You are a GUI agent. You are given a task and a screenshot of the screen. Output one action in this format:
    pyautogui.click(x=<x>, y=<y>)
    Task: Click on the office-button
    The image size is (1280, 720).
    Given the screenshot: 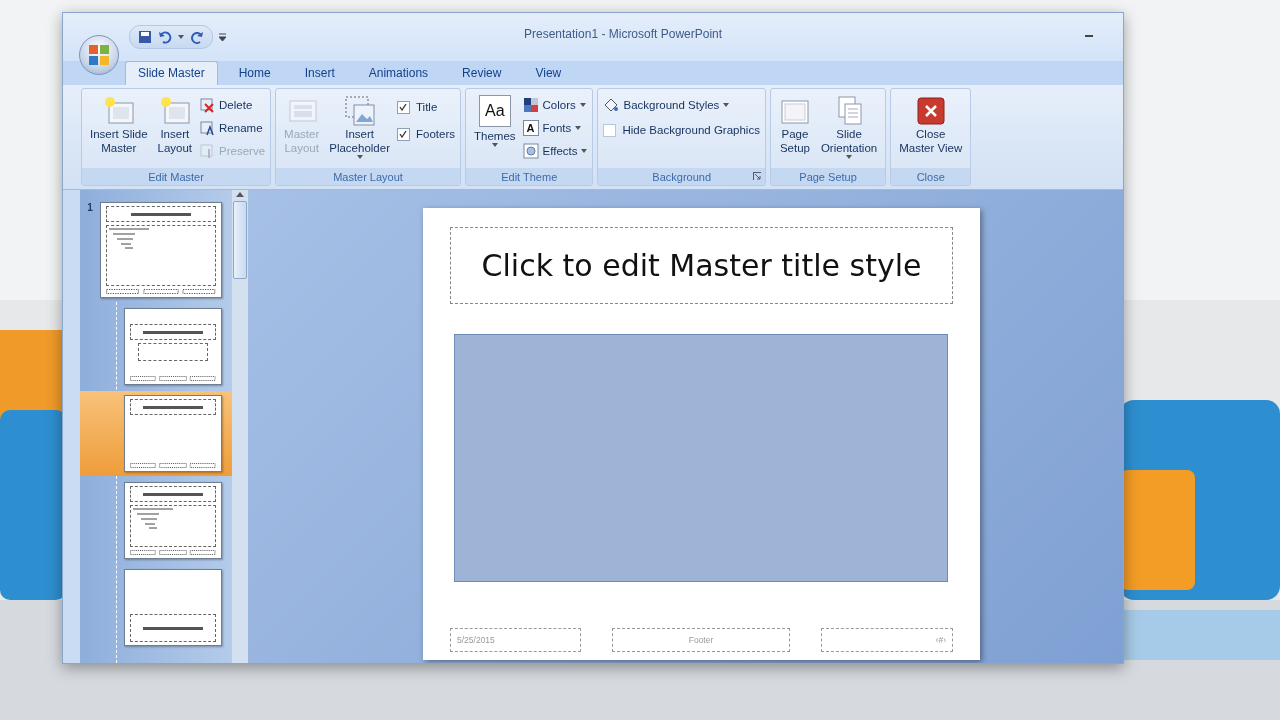 What is the action you would take?
    pyautogui.click(x=99, y=55)
    